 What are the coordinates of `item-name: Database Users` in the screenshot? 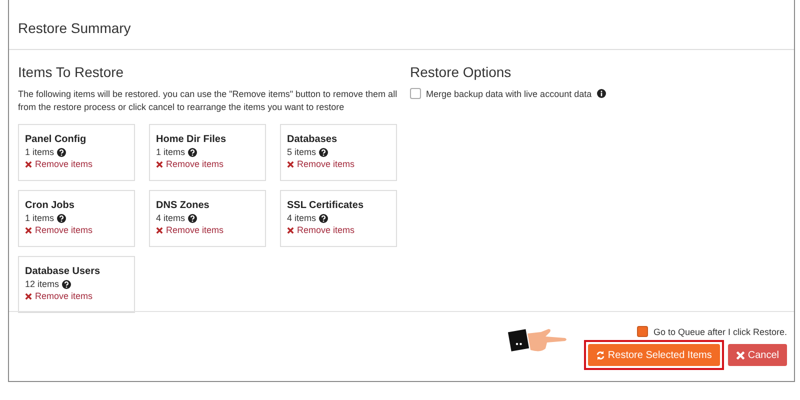 It's located at (63, 271).